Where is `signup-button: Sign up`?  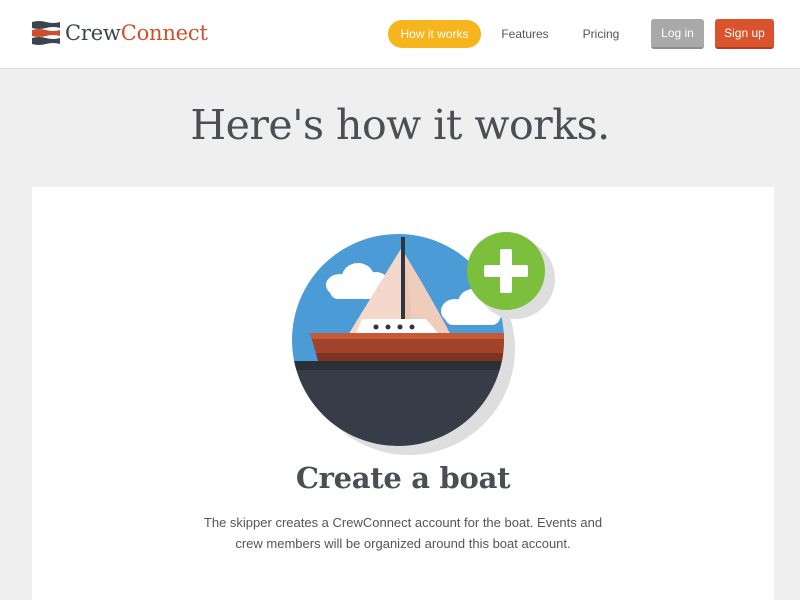 signup-button: Sign up is located at coordinates (744, 34).